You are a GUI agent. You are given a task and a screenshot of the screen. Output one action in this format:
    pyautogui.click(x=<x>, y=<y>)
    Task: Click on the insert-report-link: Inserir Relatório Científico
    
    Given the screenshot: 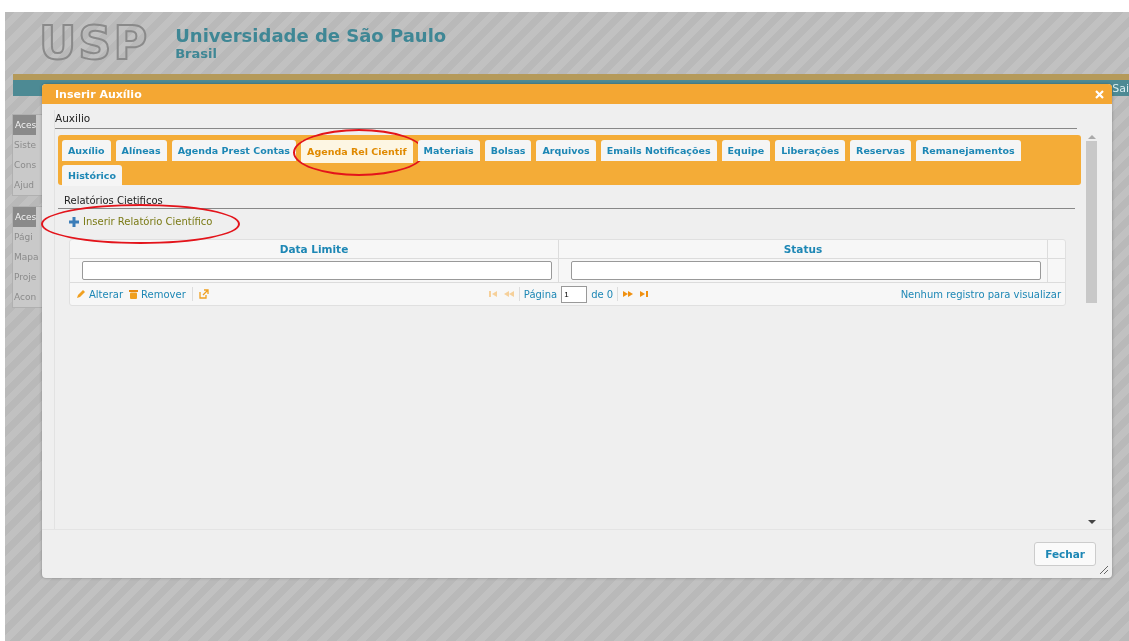 What is the action you would take?
    pyautogui.click(x=148, y=221)
    